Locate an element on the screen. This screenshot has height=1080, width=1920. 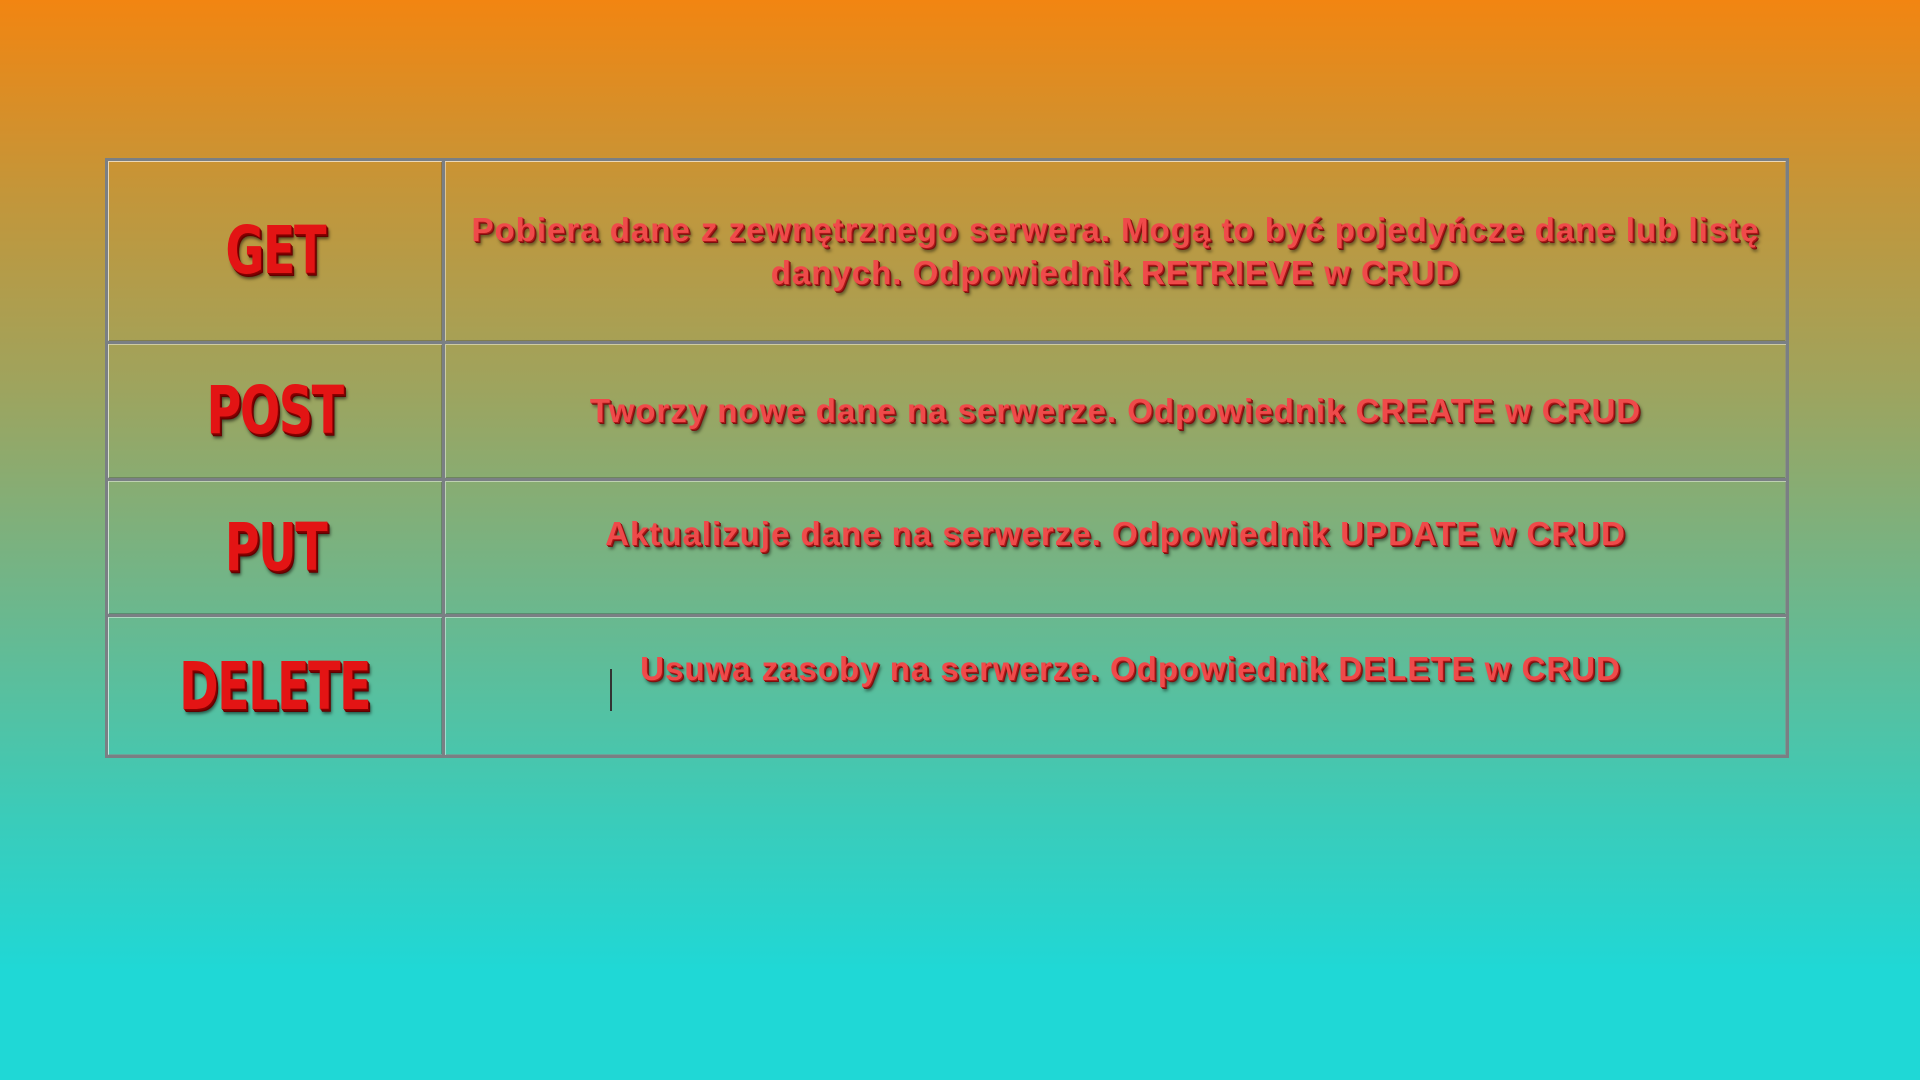
method-name-delete: DELETE is located at coordinates (275, 686).